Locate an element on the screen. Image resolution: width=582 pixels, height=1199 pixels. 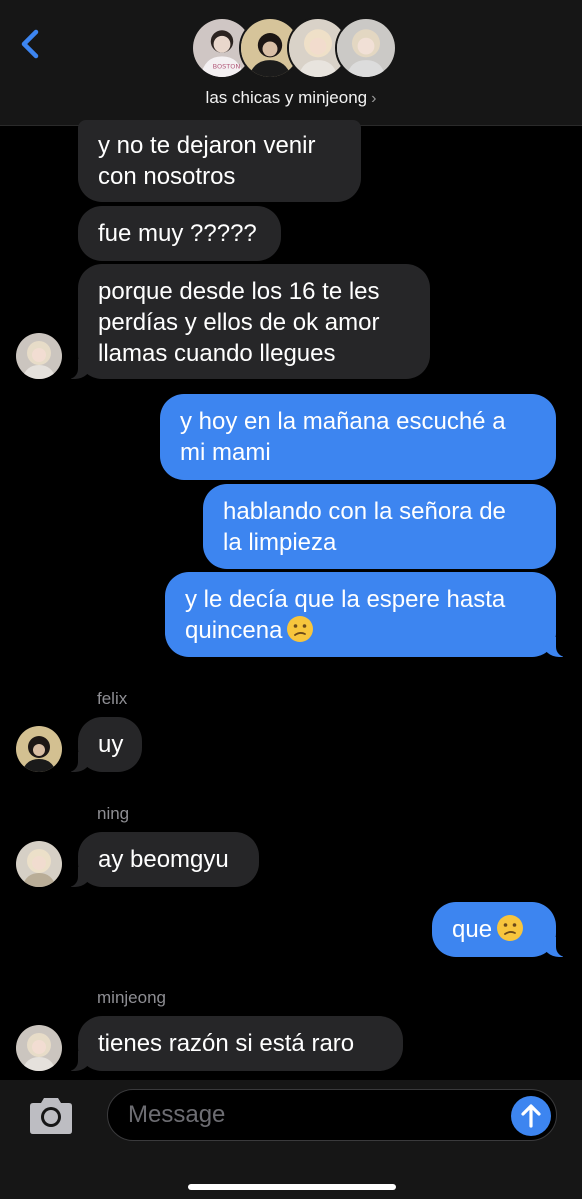
message-text: tienes razón si está raro is located at coordinates (226, 1043).